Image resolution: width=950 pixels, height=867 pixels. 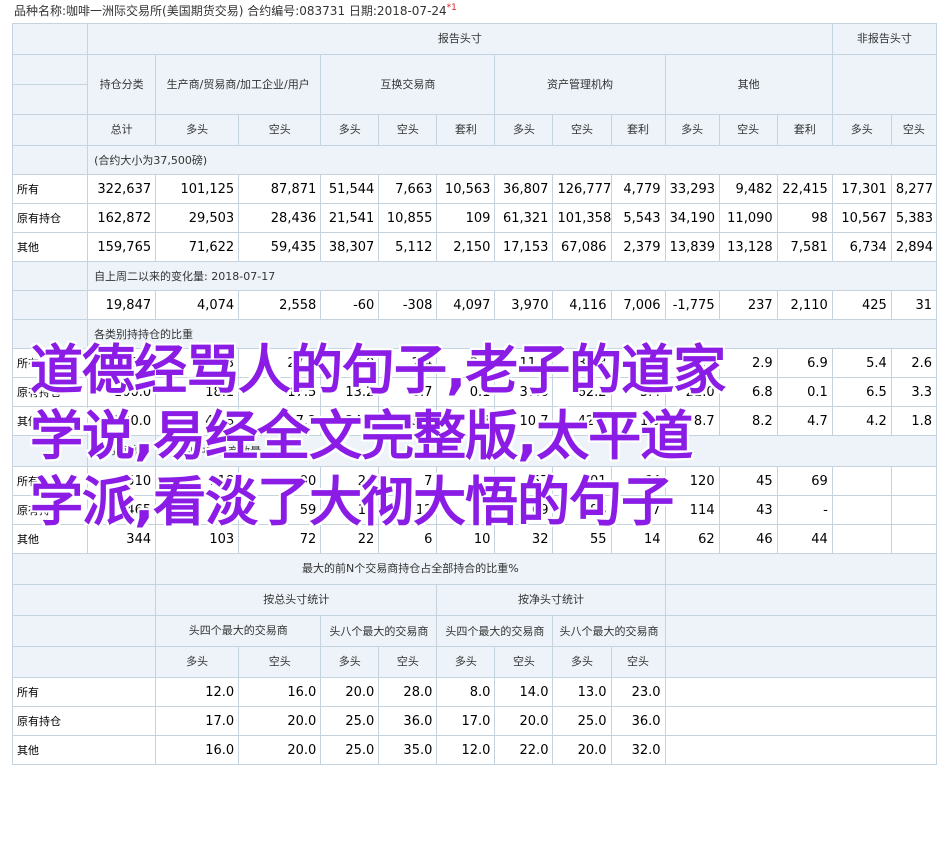 I want to click on data-cell: -60, so click(x=350, y=305).